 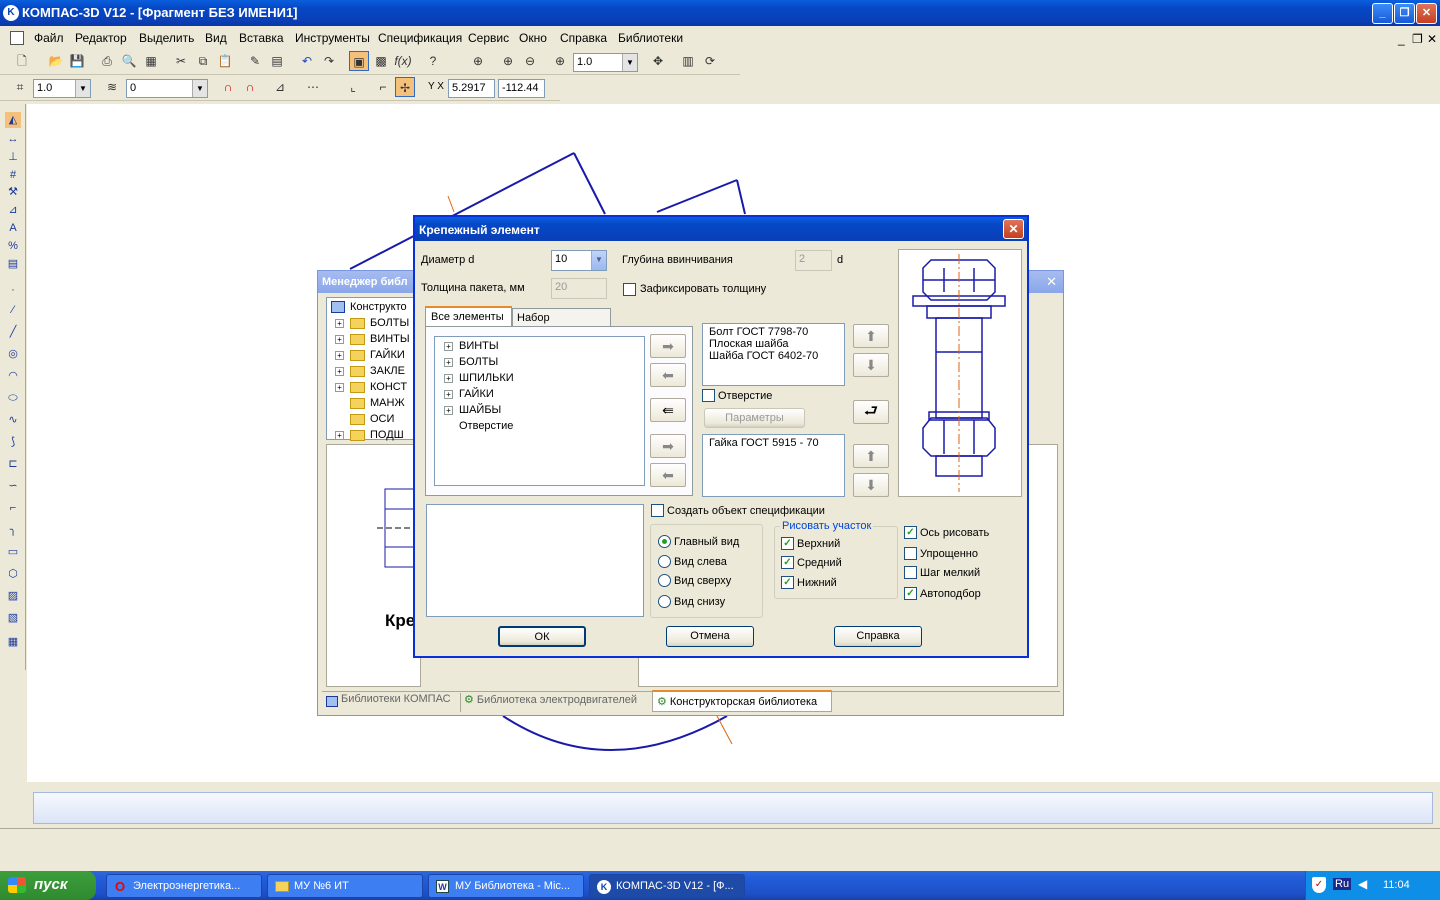 I want to click on cancel-button: Отмена, so click(x=710, y=636).